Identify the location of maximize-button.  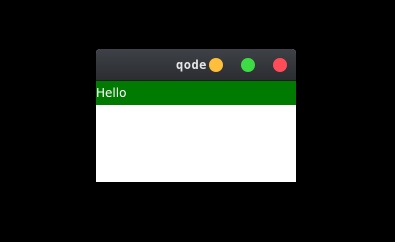
(248, 65).